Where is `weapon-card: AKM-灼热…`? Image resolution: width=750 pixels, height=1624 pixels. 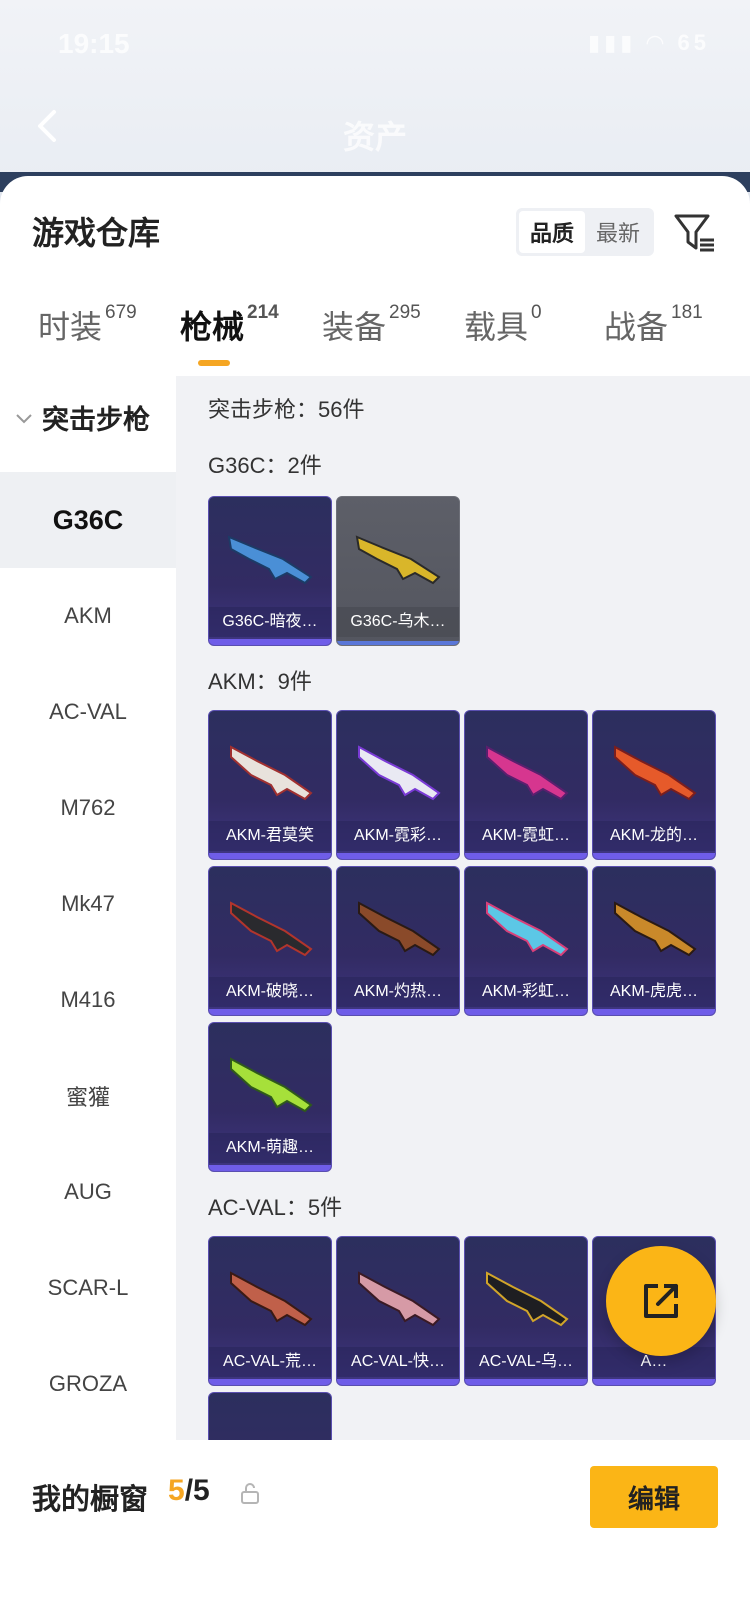
weapon-card: AKM-灼热… is located at coordinates (398, 941).